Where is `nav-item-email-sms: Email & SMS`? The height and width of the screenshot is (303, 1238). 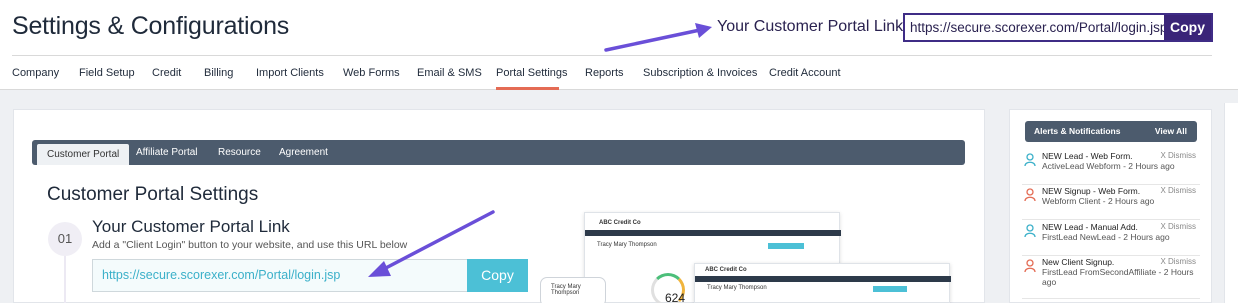 nav-item-email-sms: Email & SMS is located at coordinates (449, 73).